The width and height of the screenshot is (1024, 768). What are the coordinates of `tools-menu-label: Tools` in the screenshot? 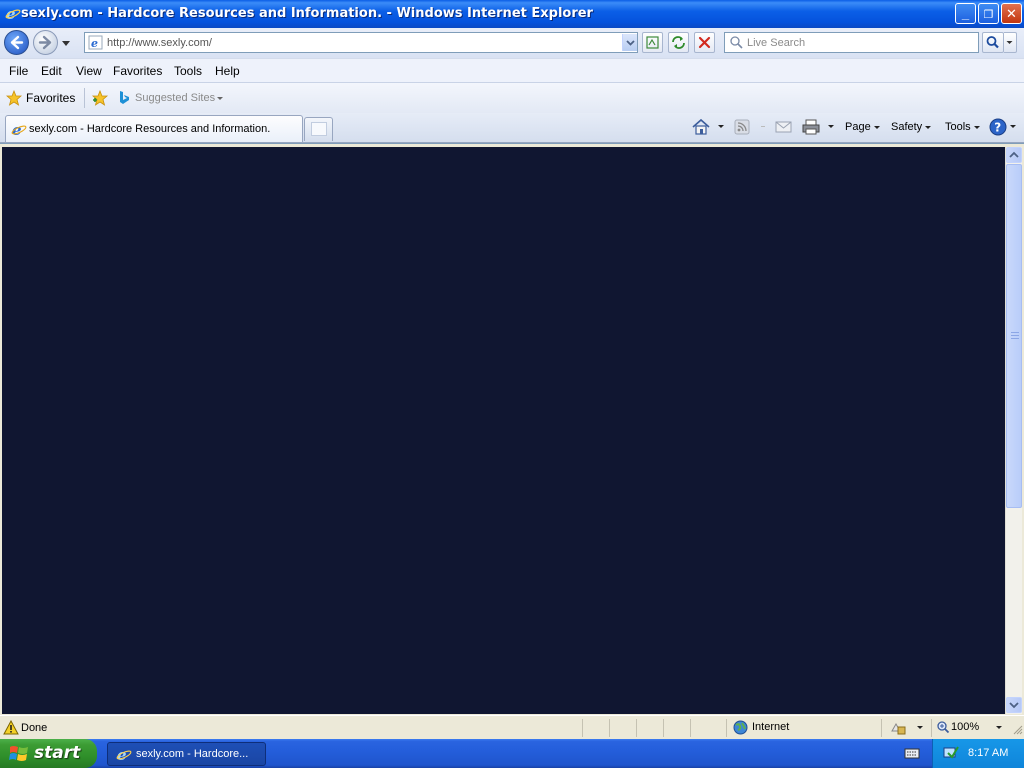 It's located at (958, 127).